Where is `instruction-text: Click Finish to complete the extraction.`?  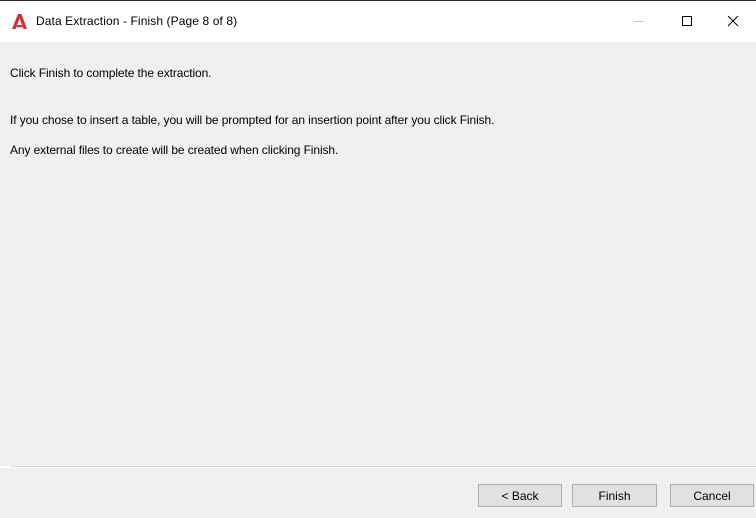
instruction-text: Click Finish to complete the extraction. is located at coordinates (111, 73).